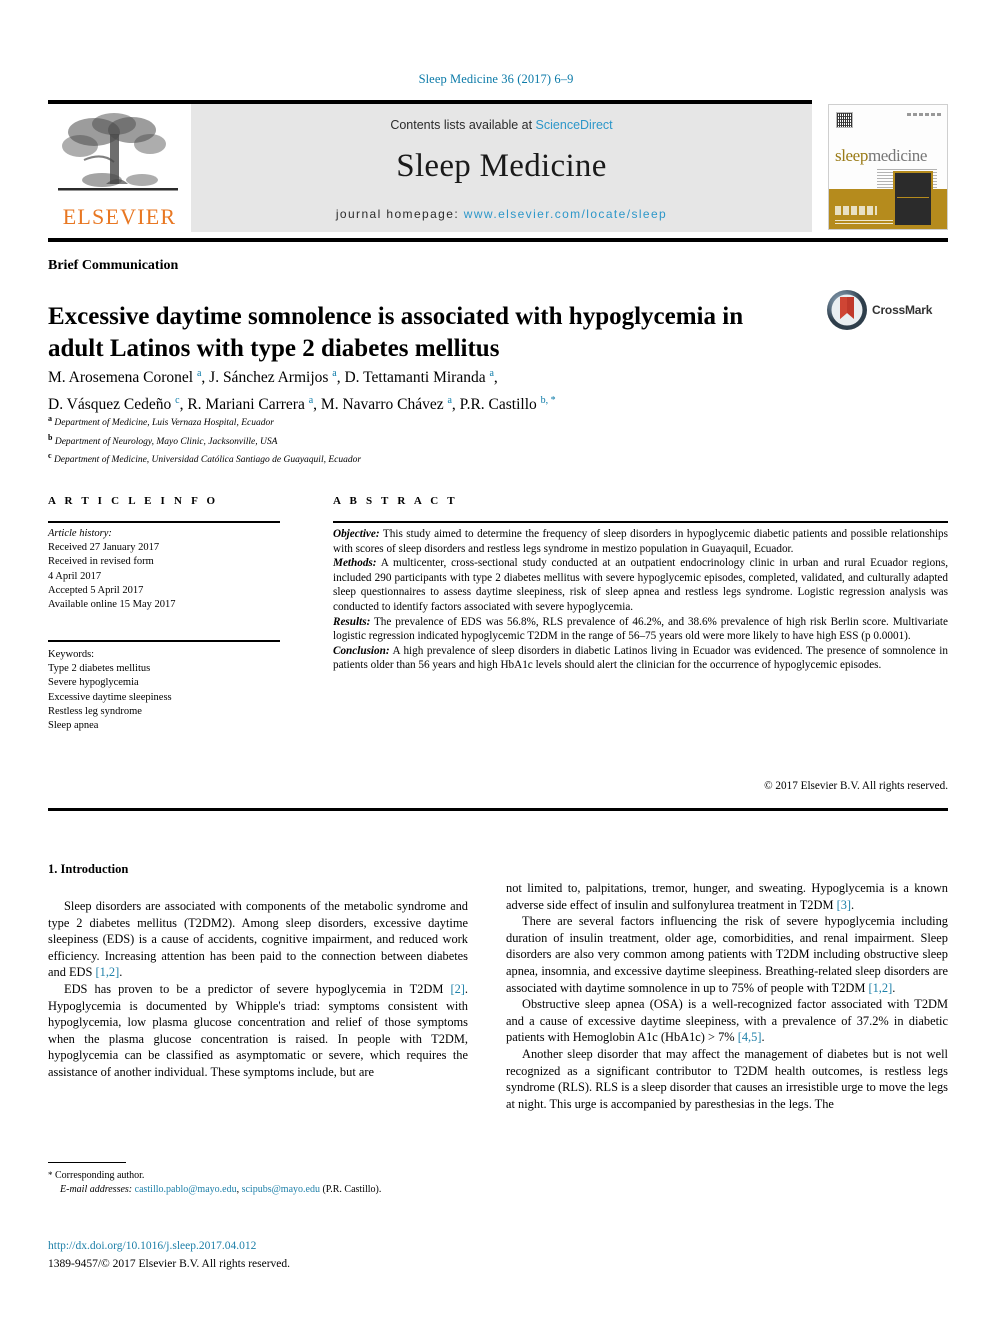  Describe the element at coordinates (50, 437) in the screenshot. I see `affiliation-mark: b` at that location.